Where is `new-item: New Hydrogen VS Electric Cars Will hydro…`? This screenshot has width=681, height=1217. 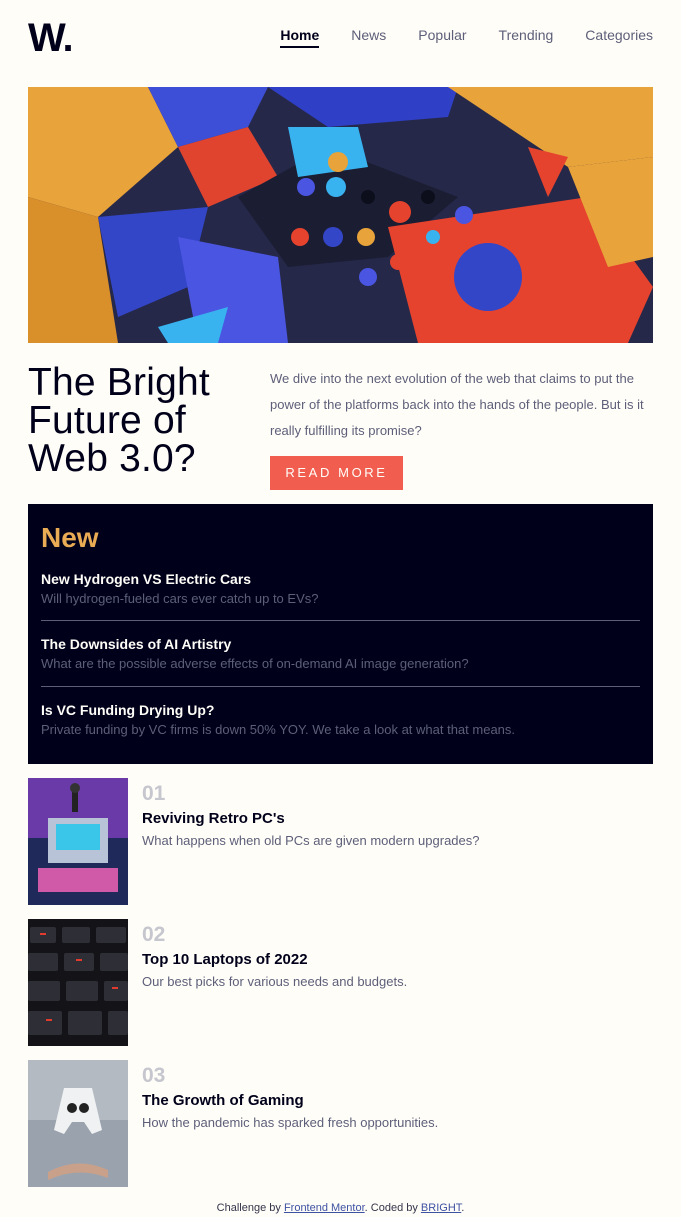
new-item: New Hydrogen VS Electric Cars Will hydro… is located at coordinates (340, 589).